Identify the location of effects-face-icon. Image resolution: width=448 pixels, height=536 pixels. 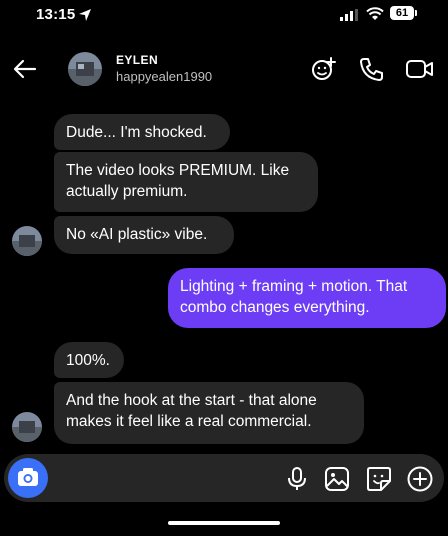
(324, 68).